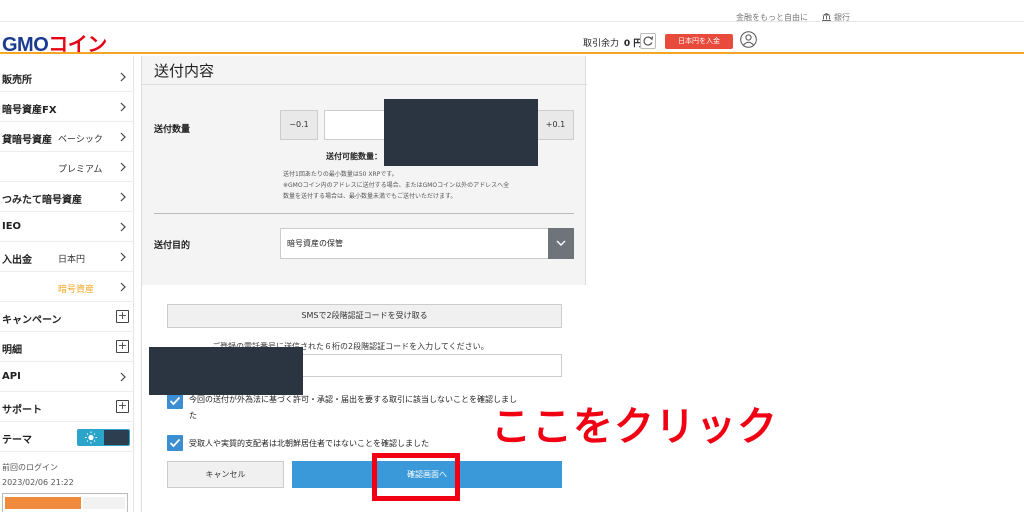 The height and width of the screenshot is (512, 1024). I want to click on note-line: ※GMOコイン内のアドレスに送付する場合、またはGMOコイン以外のアドレスへ全, so click(396, 185).